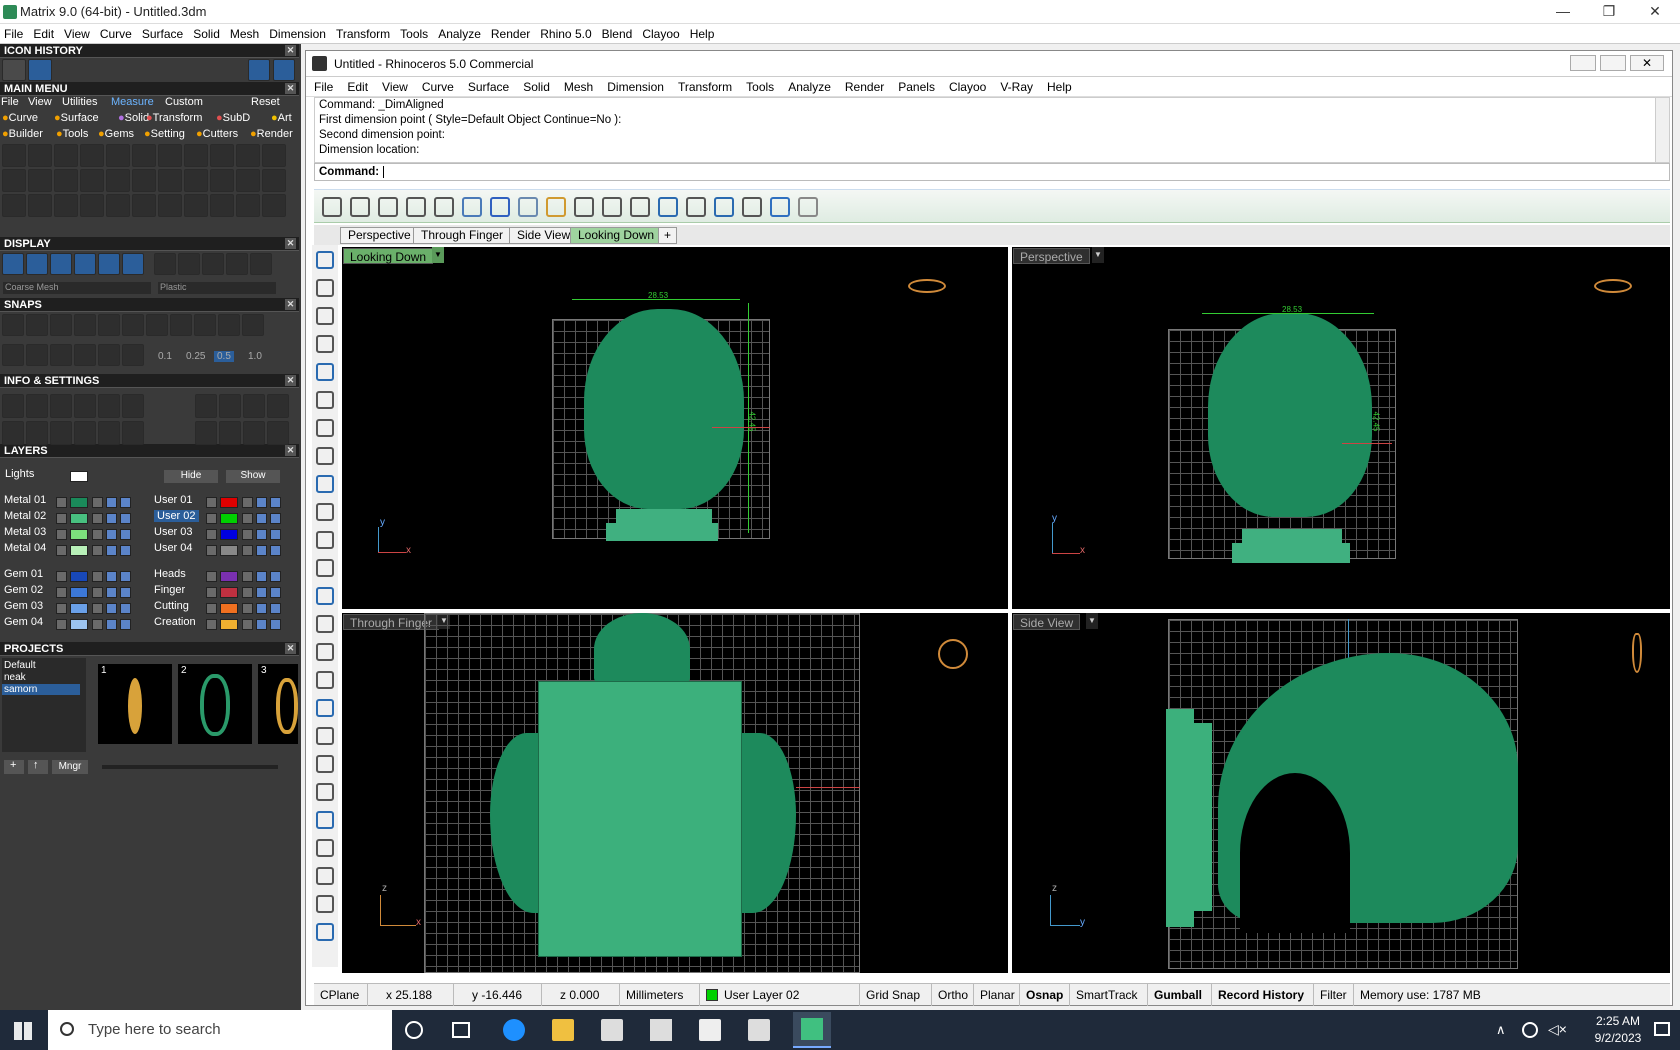  I want to click on restore-button, so click(1613, 63).